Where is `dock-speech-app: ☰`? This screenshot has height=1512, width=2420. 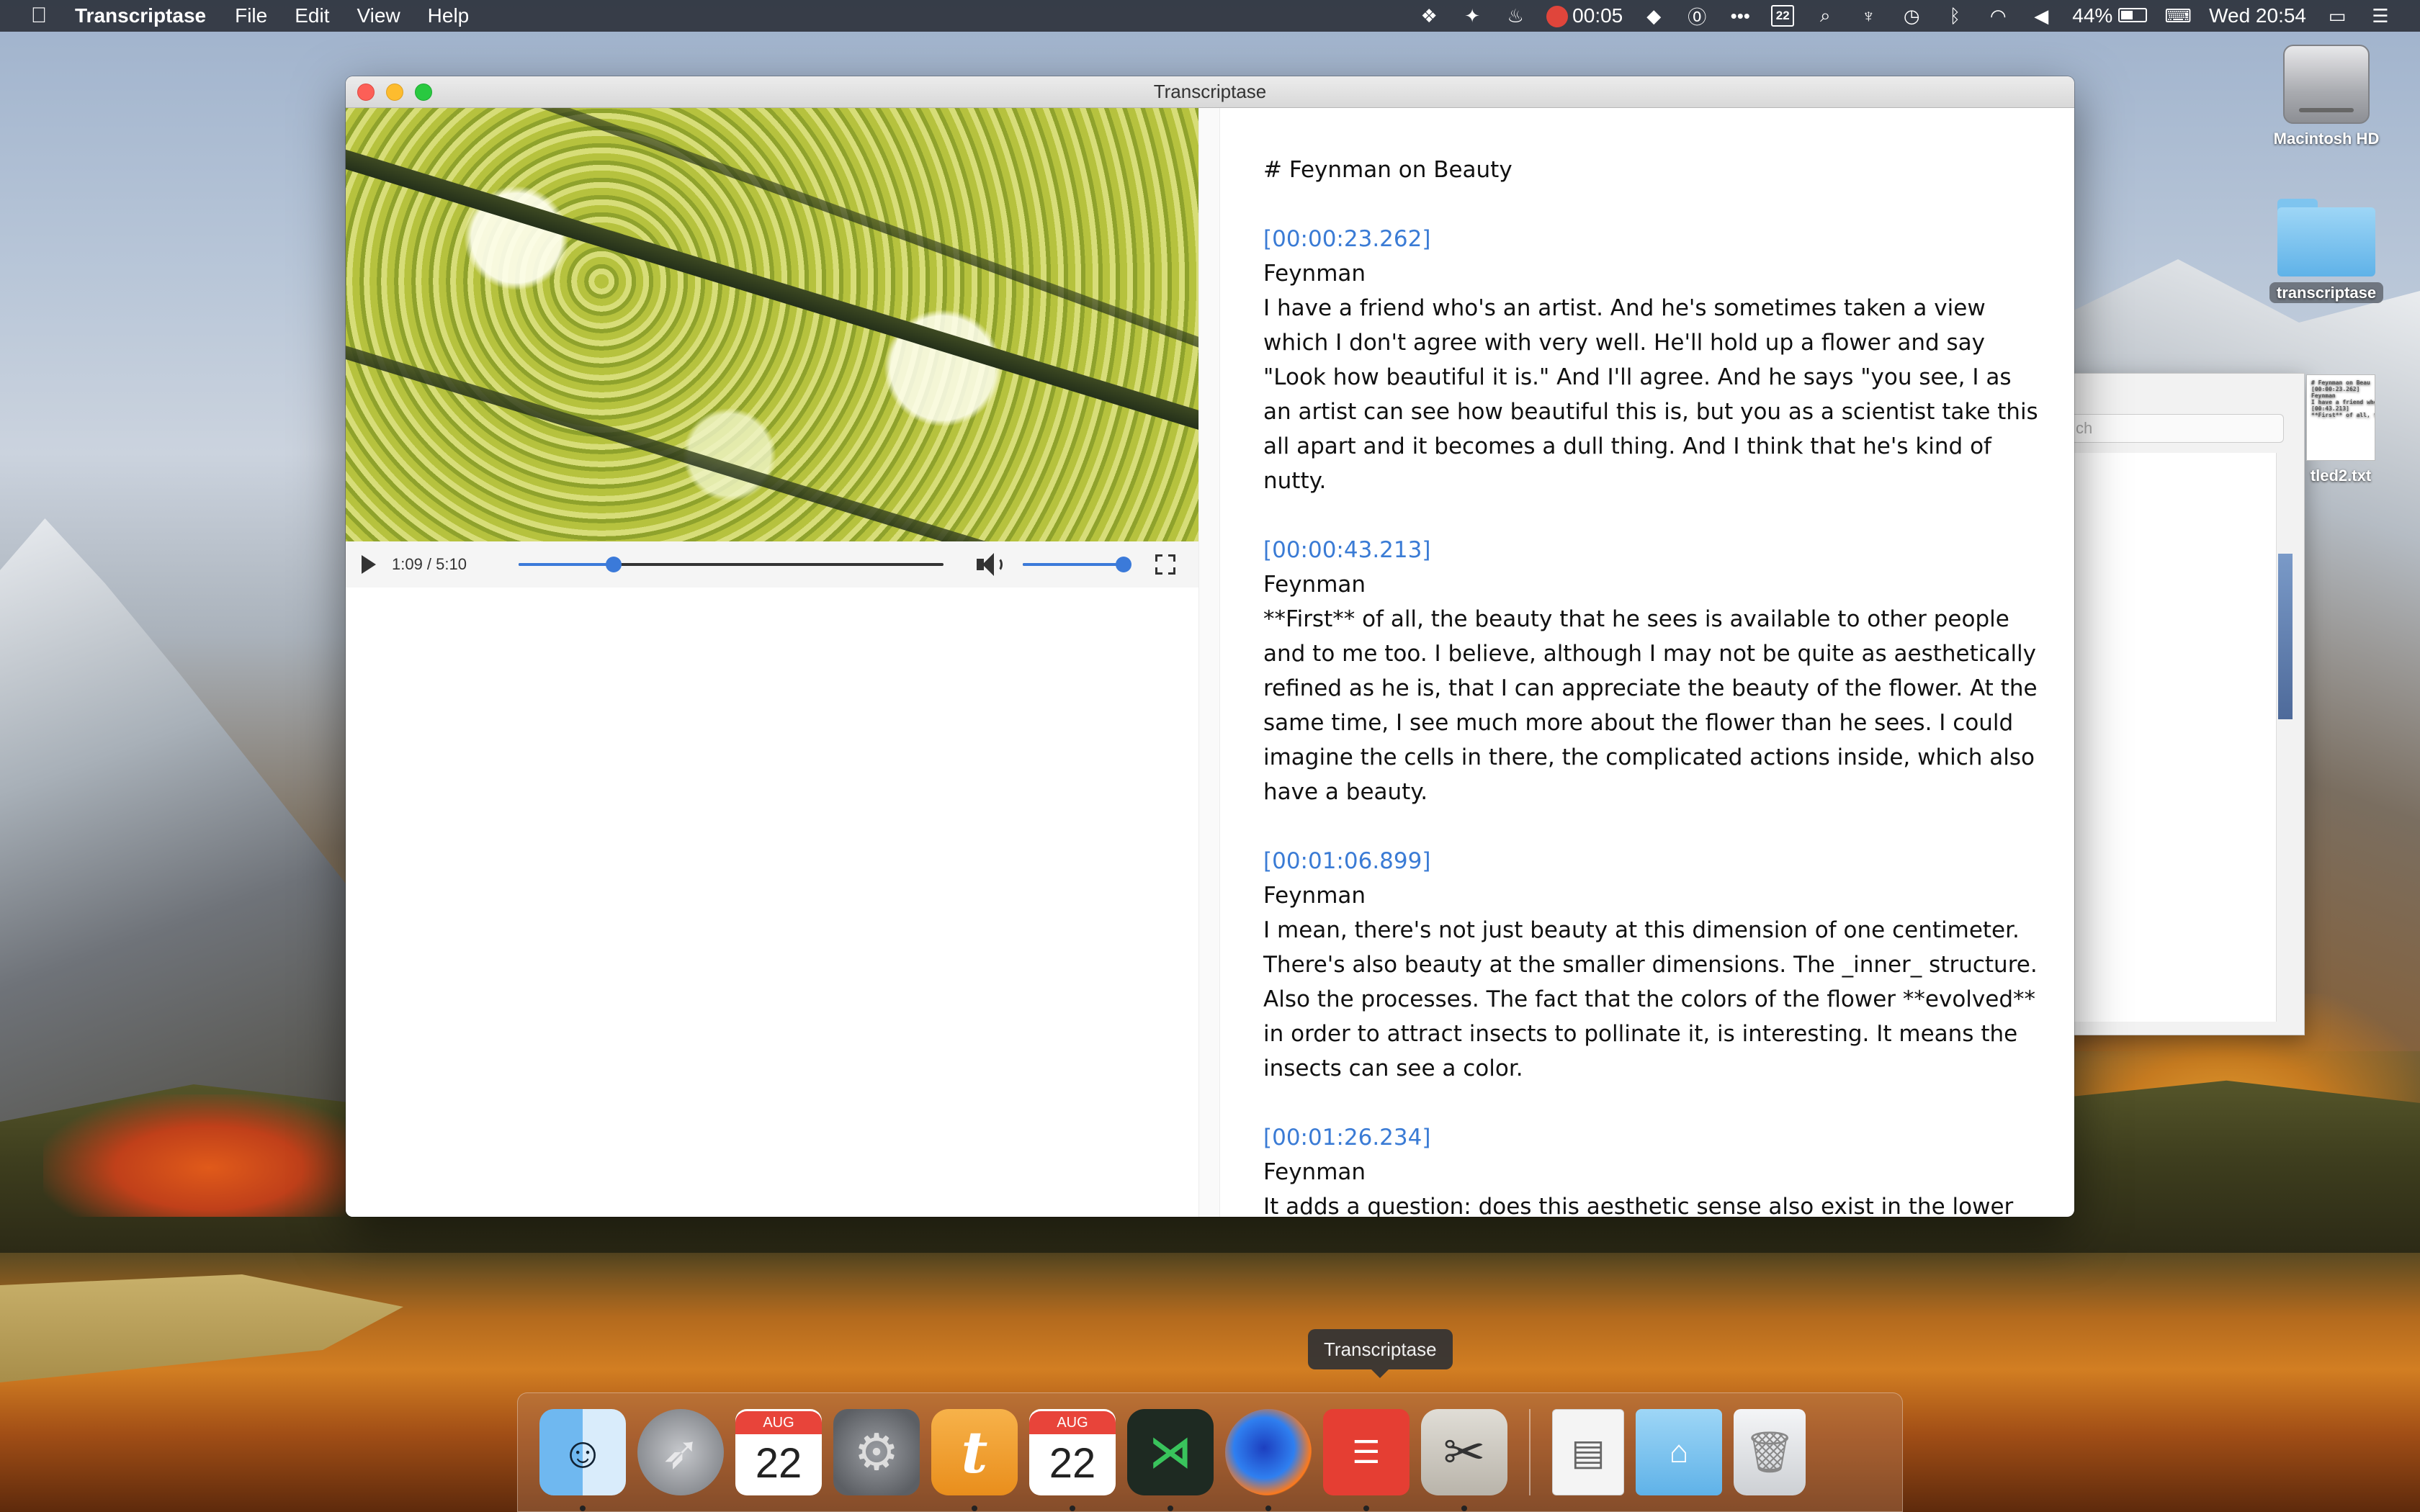
dock-speech-app: ☰ is located at coordinates (1366, 1460).